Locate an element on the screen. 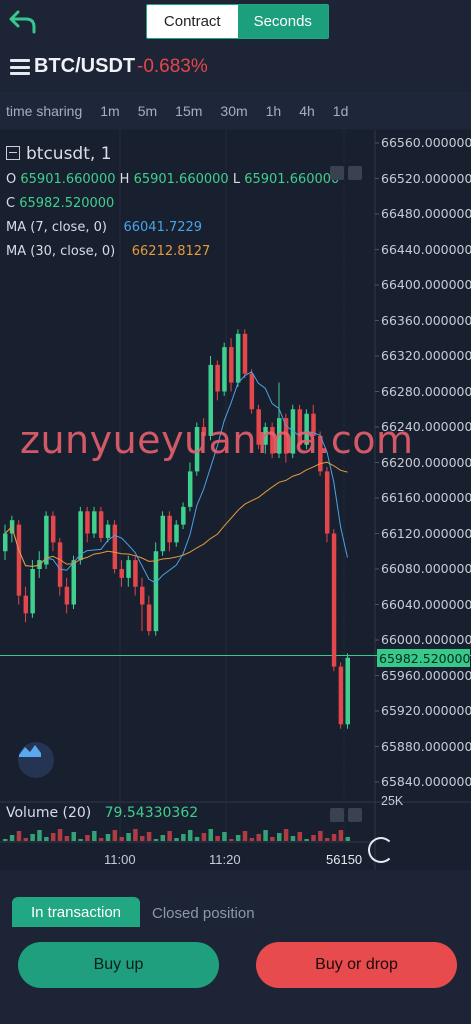 The width and height of the screenshot is (471, 1024). y-tick-label: 66520.000000 is located at coordinates (426, 178).